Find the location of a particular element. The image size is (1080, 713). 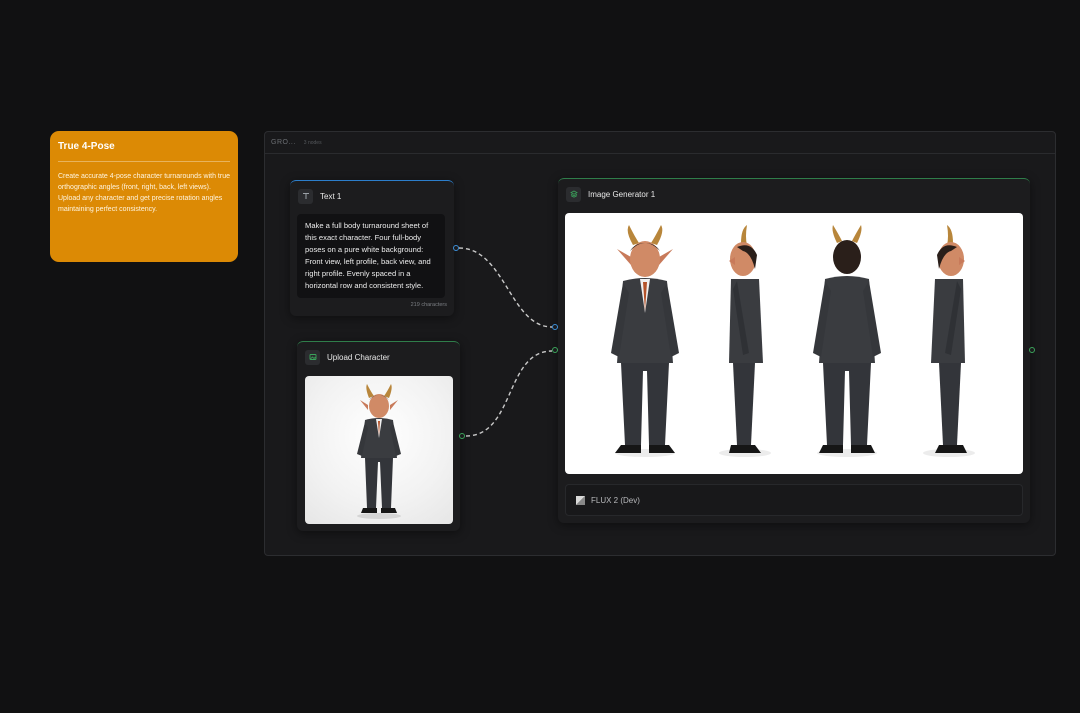

upload-output-port is located at coordinates (462, 436).